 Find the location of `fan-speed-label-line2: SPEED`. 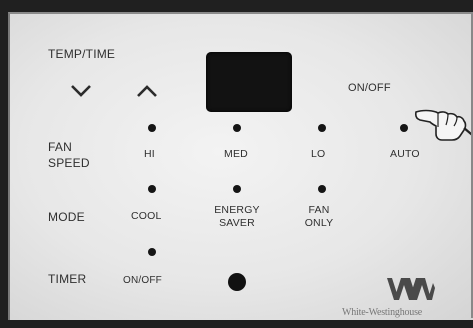

fan-speed-label-line2: SPEED is located at coordinates (69, 163).